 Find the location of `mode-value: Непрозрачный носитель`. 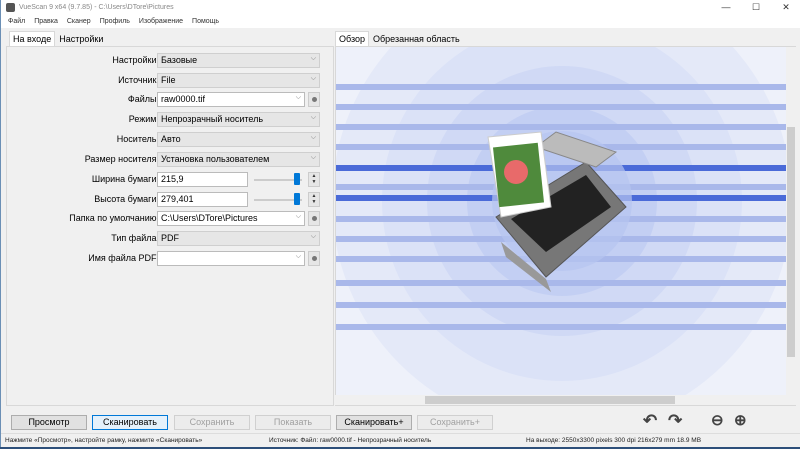

mode-value: Непрозрачный носитель is located at coordinates (212, 119).